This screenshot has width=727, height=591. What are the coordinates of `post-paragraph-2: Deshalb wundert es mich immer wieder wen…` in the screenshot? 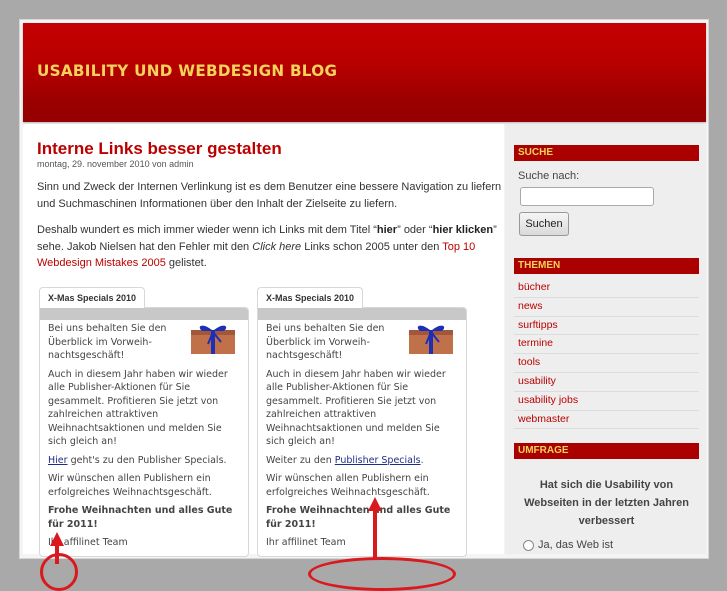 It's located at (269, 247).